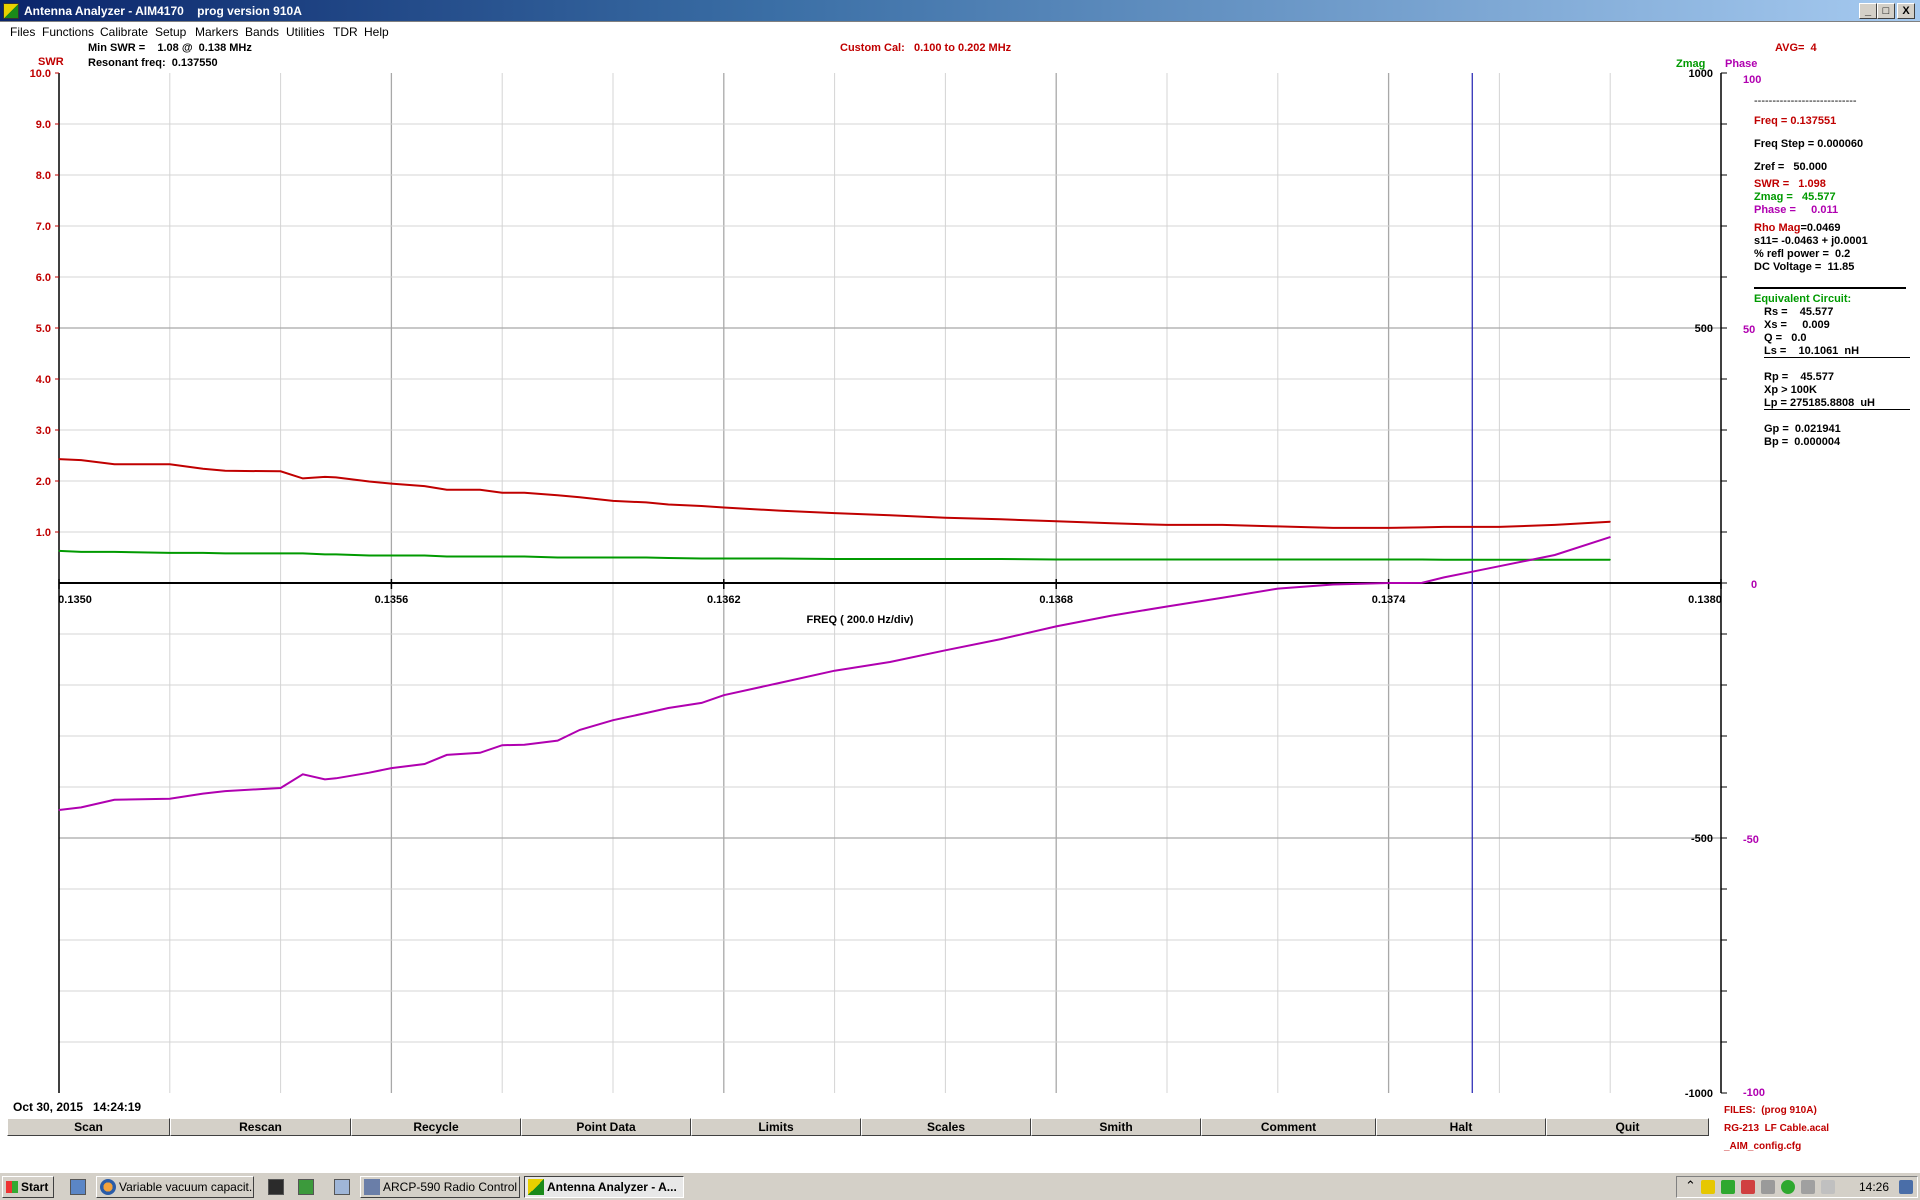 The image size is (1920, 1200). Describe the element at coordinates (1690, 1186) in the screenshot. I see `chevron-up-icon: ⌃` at that location.